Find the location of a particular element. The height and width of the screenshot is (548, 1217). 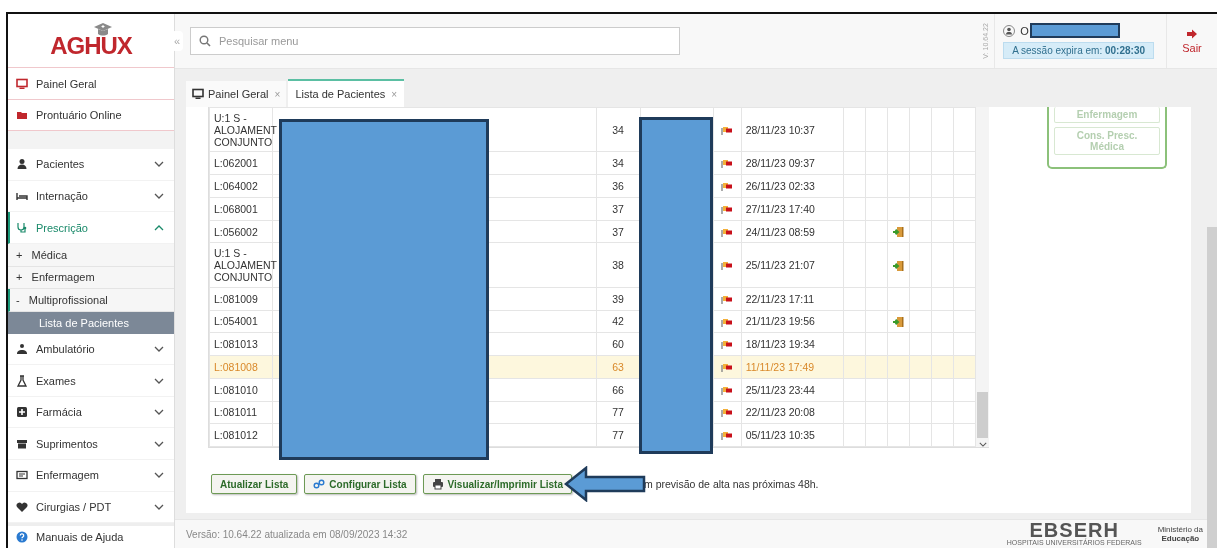

scrollbar-thumb is located at coordinates (982, 415).